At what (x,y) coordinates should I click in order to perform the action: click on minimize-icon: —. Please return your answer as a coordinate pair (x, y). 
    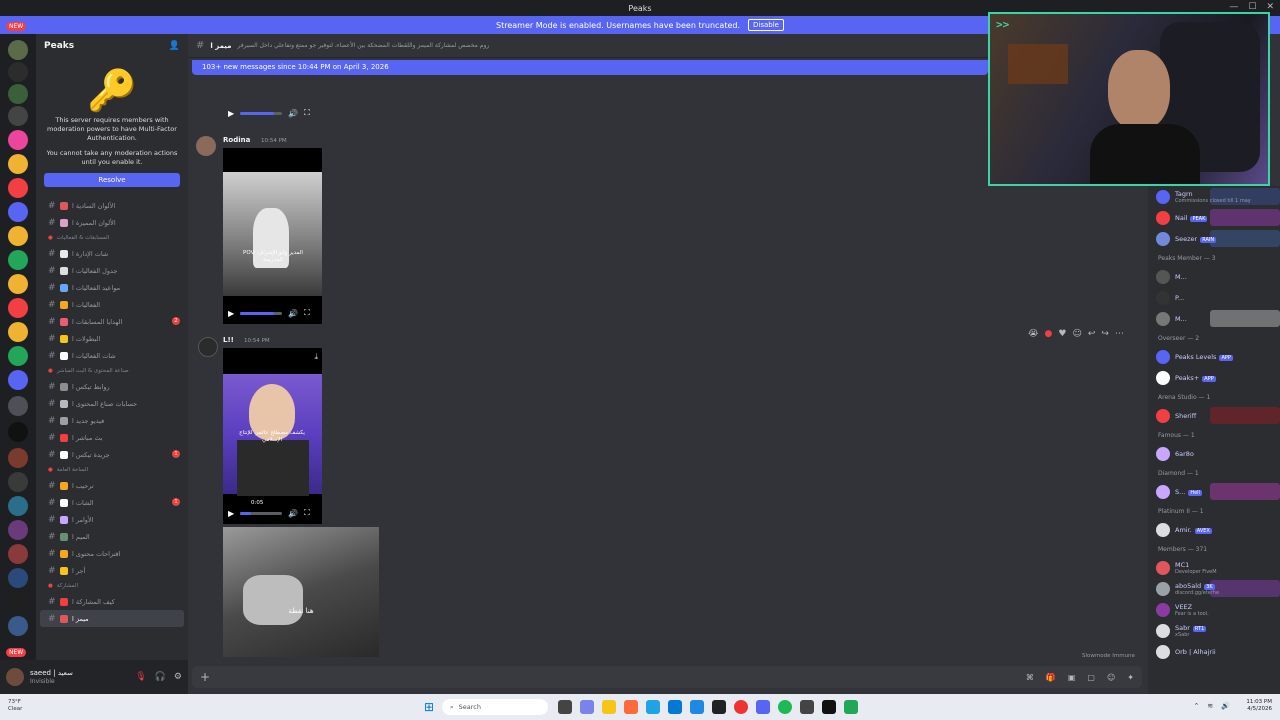
    Looking at the image, I should click on (1233, 7).